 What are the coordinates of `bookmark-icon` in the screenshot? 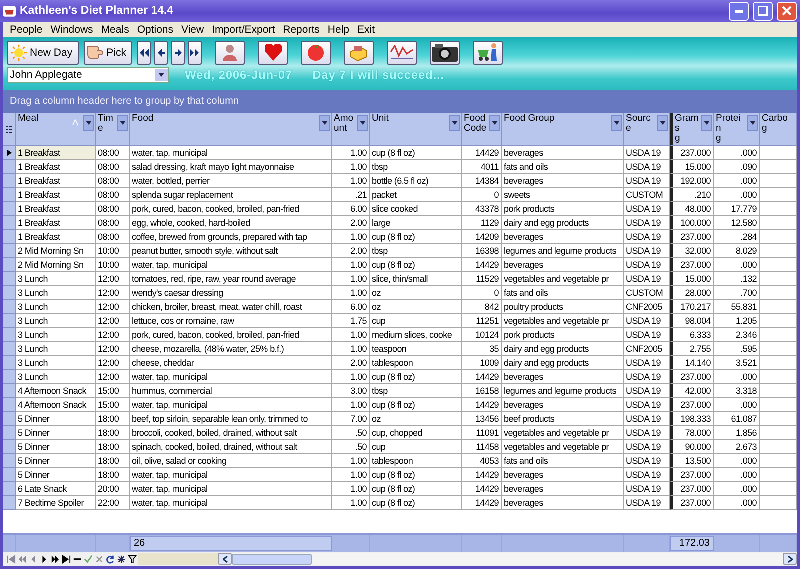 It's located at (121, 559).